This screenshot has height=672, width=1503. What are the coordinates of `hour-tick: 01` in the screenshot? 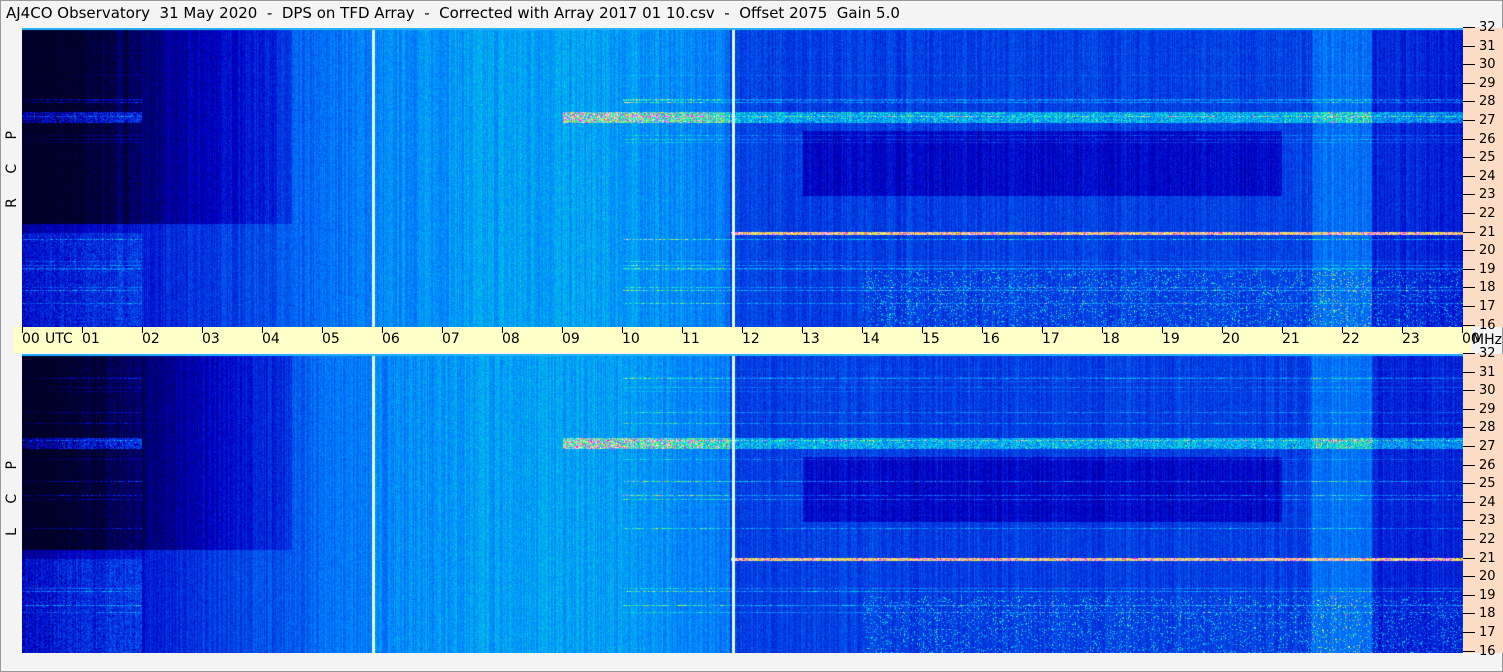 It's located at (91, 337).